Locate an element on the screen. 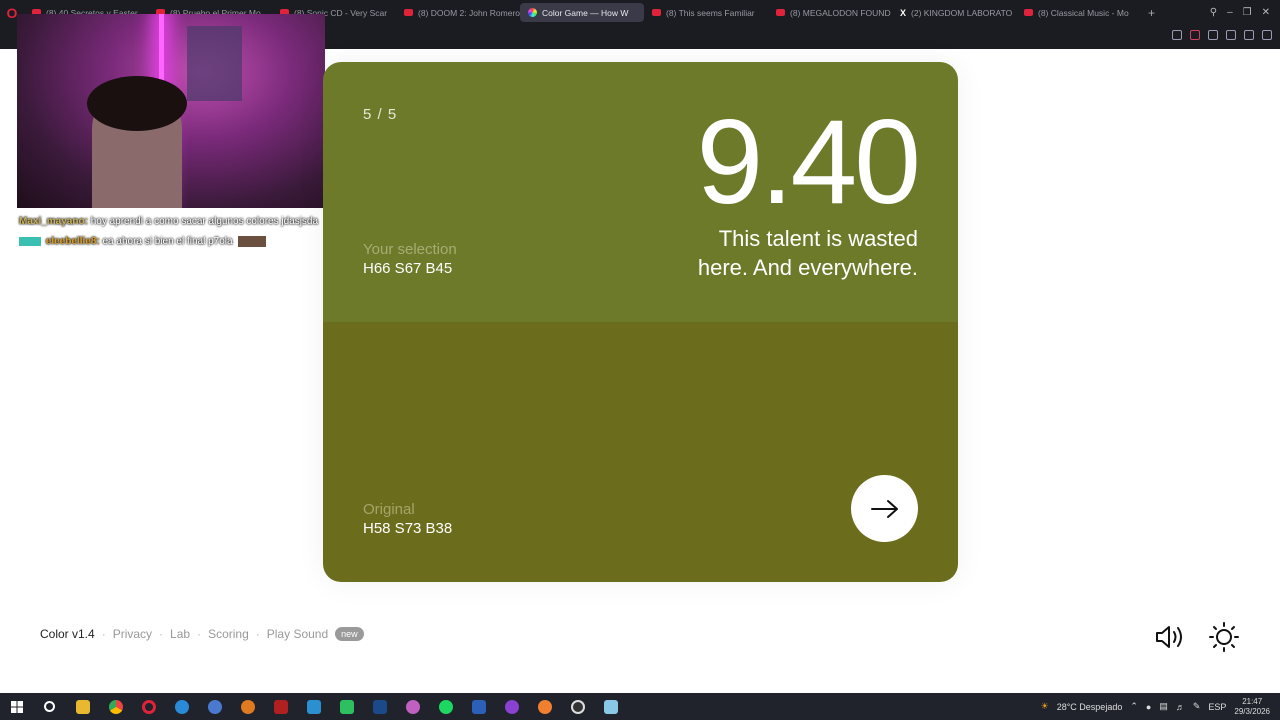 The image size is (1280, 720). search-icon is located at coordinates (49, 706).